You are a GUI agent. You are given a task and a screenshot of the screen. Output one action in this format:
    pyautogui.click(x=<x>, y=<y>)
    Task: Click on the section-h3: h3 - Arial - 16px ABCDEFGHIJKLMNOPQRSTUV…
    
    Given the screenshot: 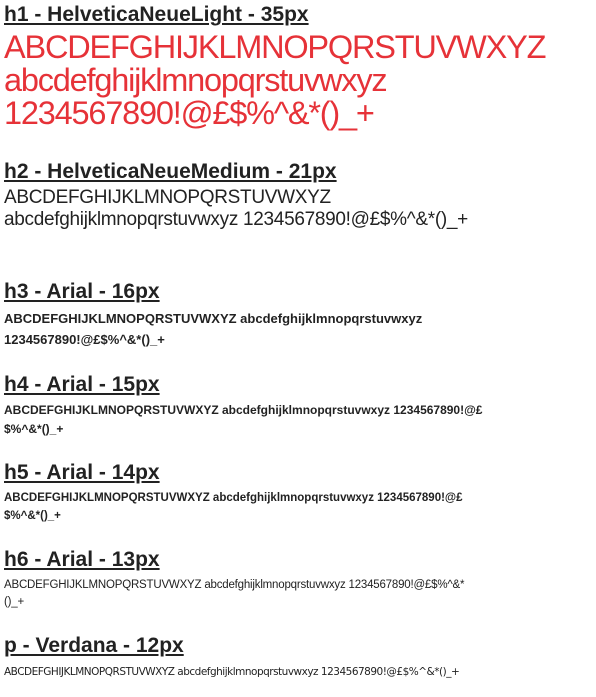 What is the action you would take?
    pyautogui.click(x=224, y=315)
    